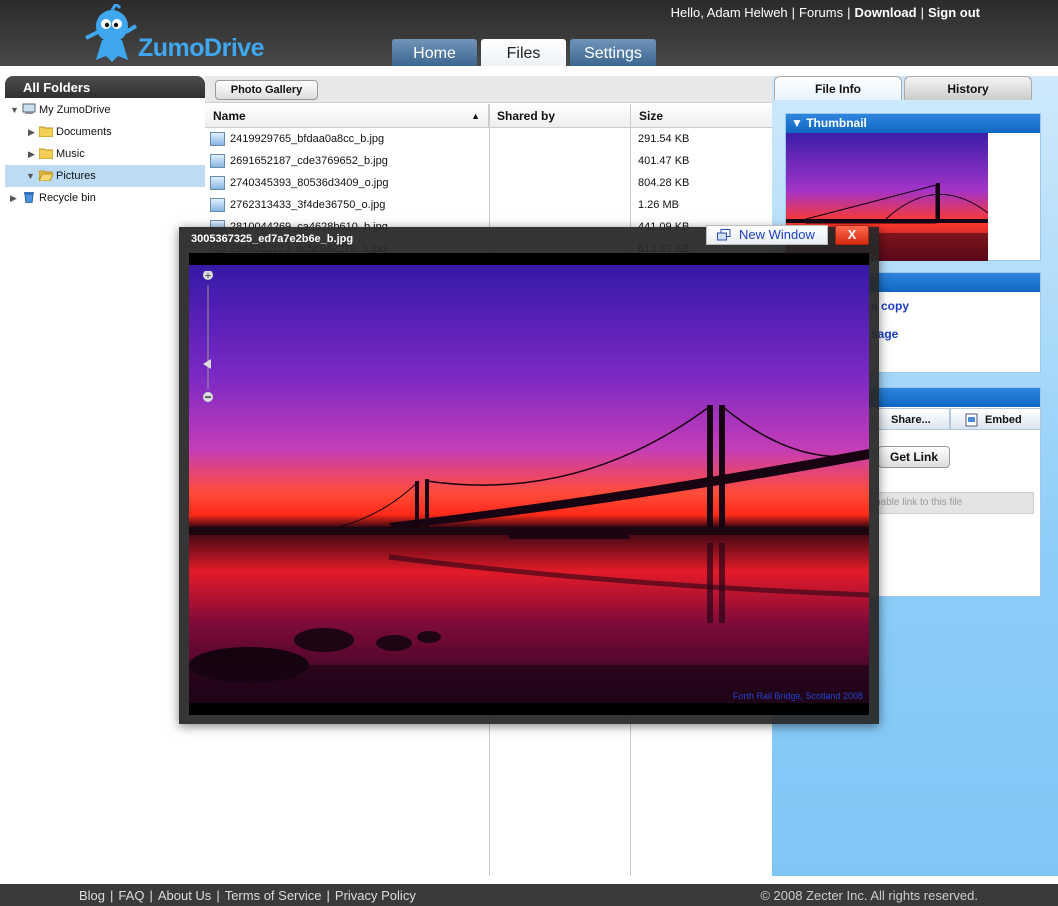 This screenshot has height=906, width=1058. I want to click on column-size: Size, so click(701, 116).